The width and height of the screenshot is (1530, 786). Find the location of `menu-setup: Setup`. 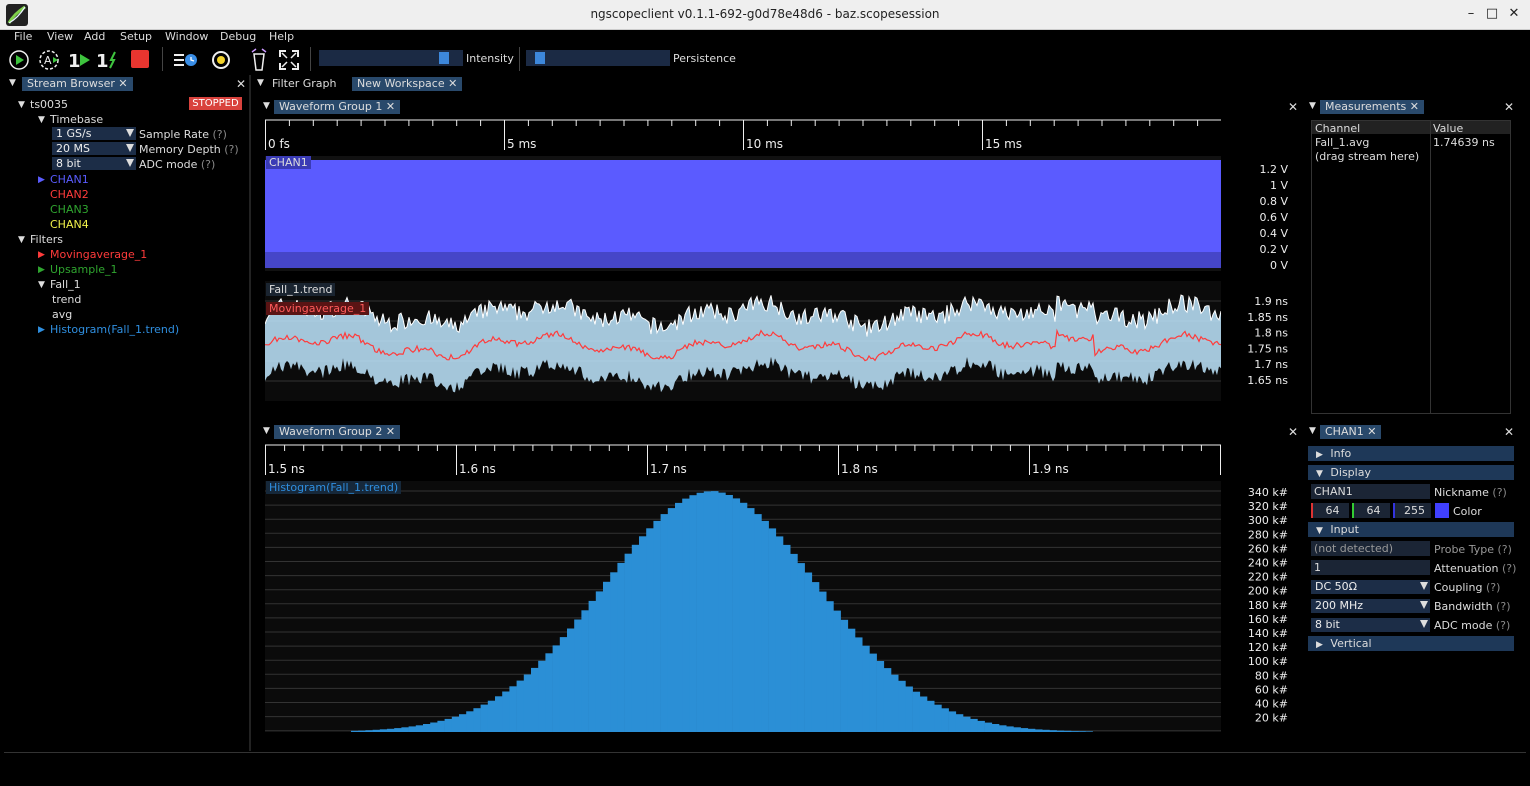

menu-setup: Setup is located at coordinates (136, 36).